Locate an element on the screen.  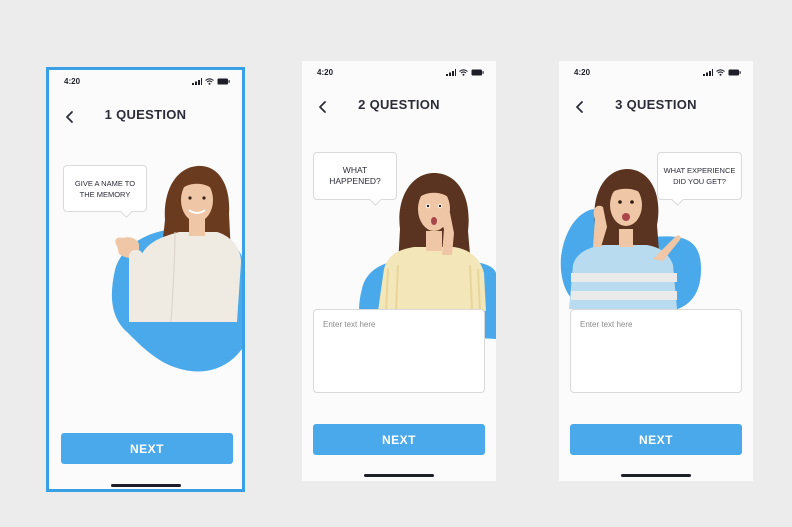
speech-bubble-text: WHAT HAPPENED? is located at coordinates (355, 175).